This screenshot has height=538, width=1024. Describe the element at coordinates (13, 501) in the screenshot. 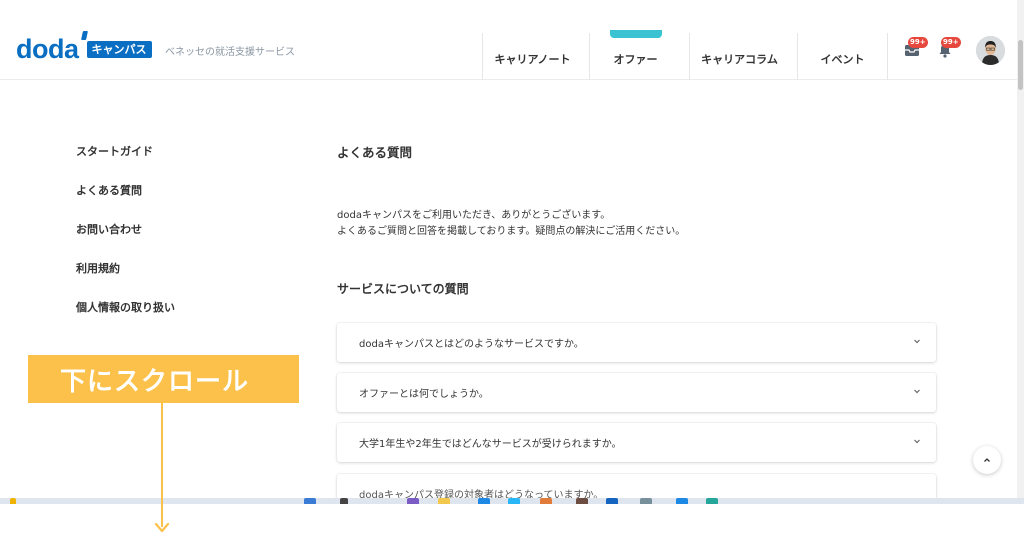

I see `weather-icon` at that location.